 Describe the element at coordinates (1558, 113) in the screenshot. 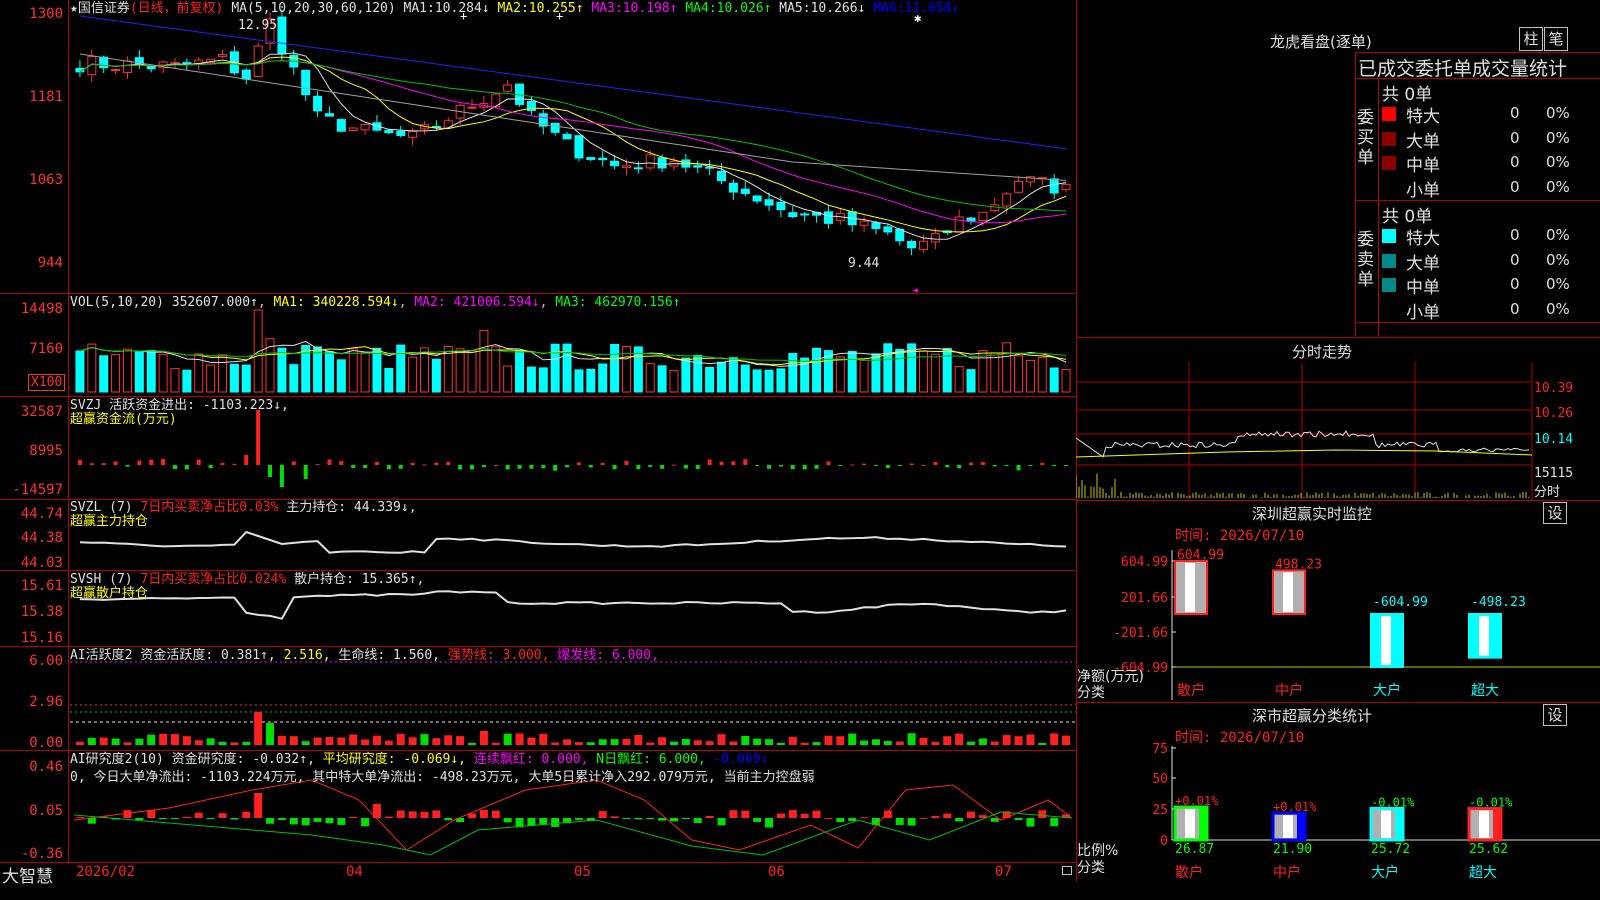

I see `buy-row-pct: 0%` at that location.